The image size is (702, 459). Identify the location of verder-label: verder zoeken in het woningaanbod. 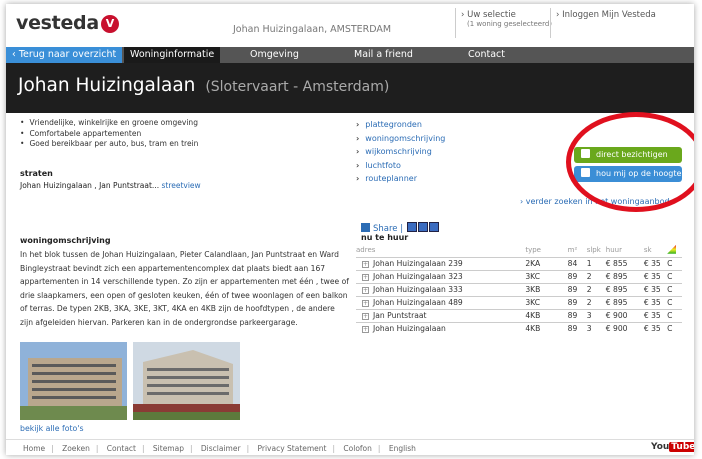
(597, 201).